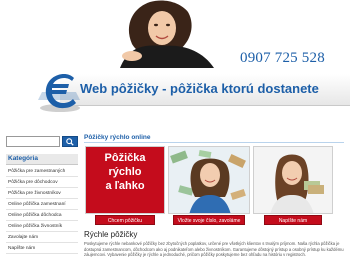 This screenshot has width=350, height=262. I want to click on want-loan-button: Chcem pôžičku, so click(125, 220).